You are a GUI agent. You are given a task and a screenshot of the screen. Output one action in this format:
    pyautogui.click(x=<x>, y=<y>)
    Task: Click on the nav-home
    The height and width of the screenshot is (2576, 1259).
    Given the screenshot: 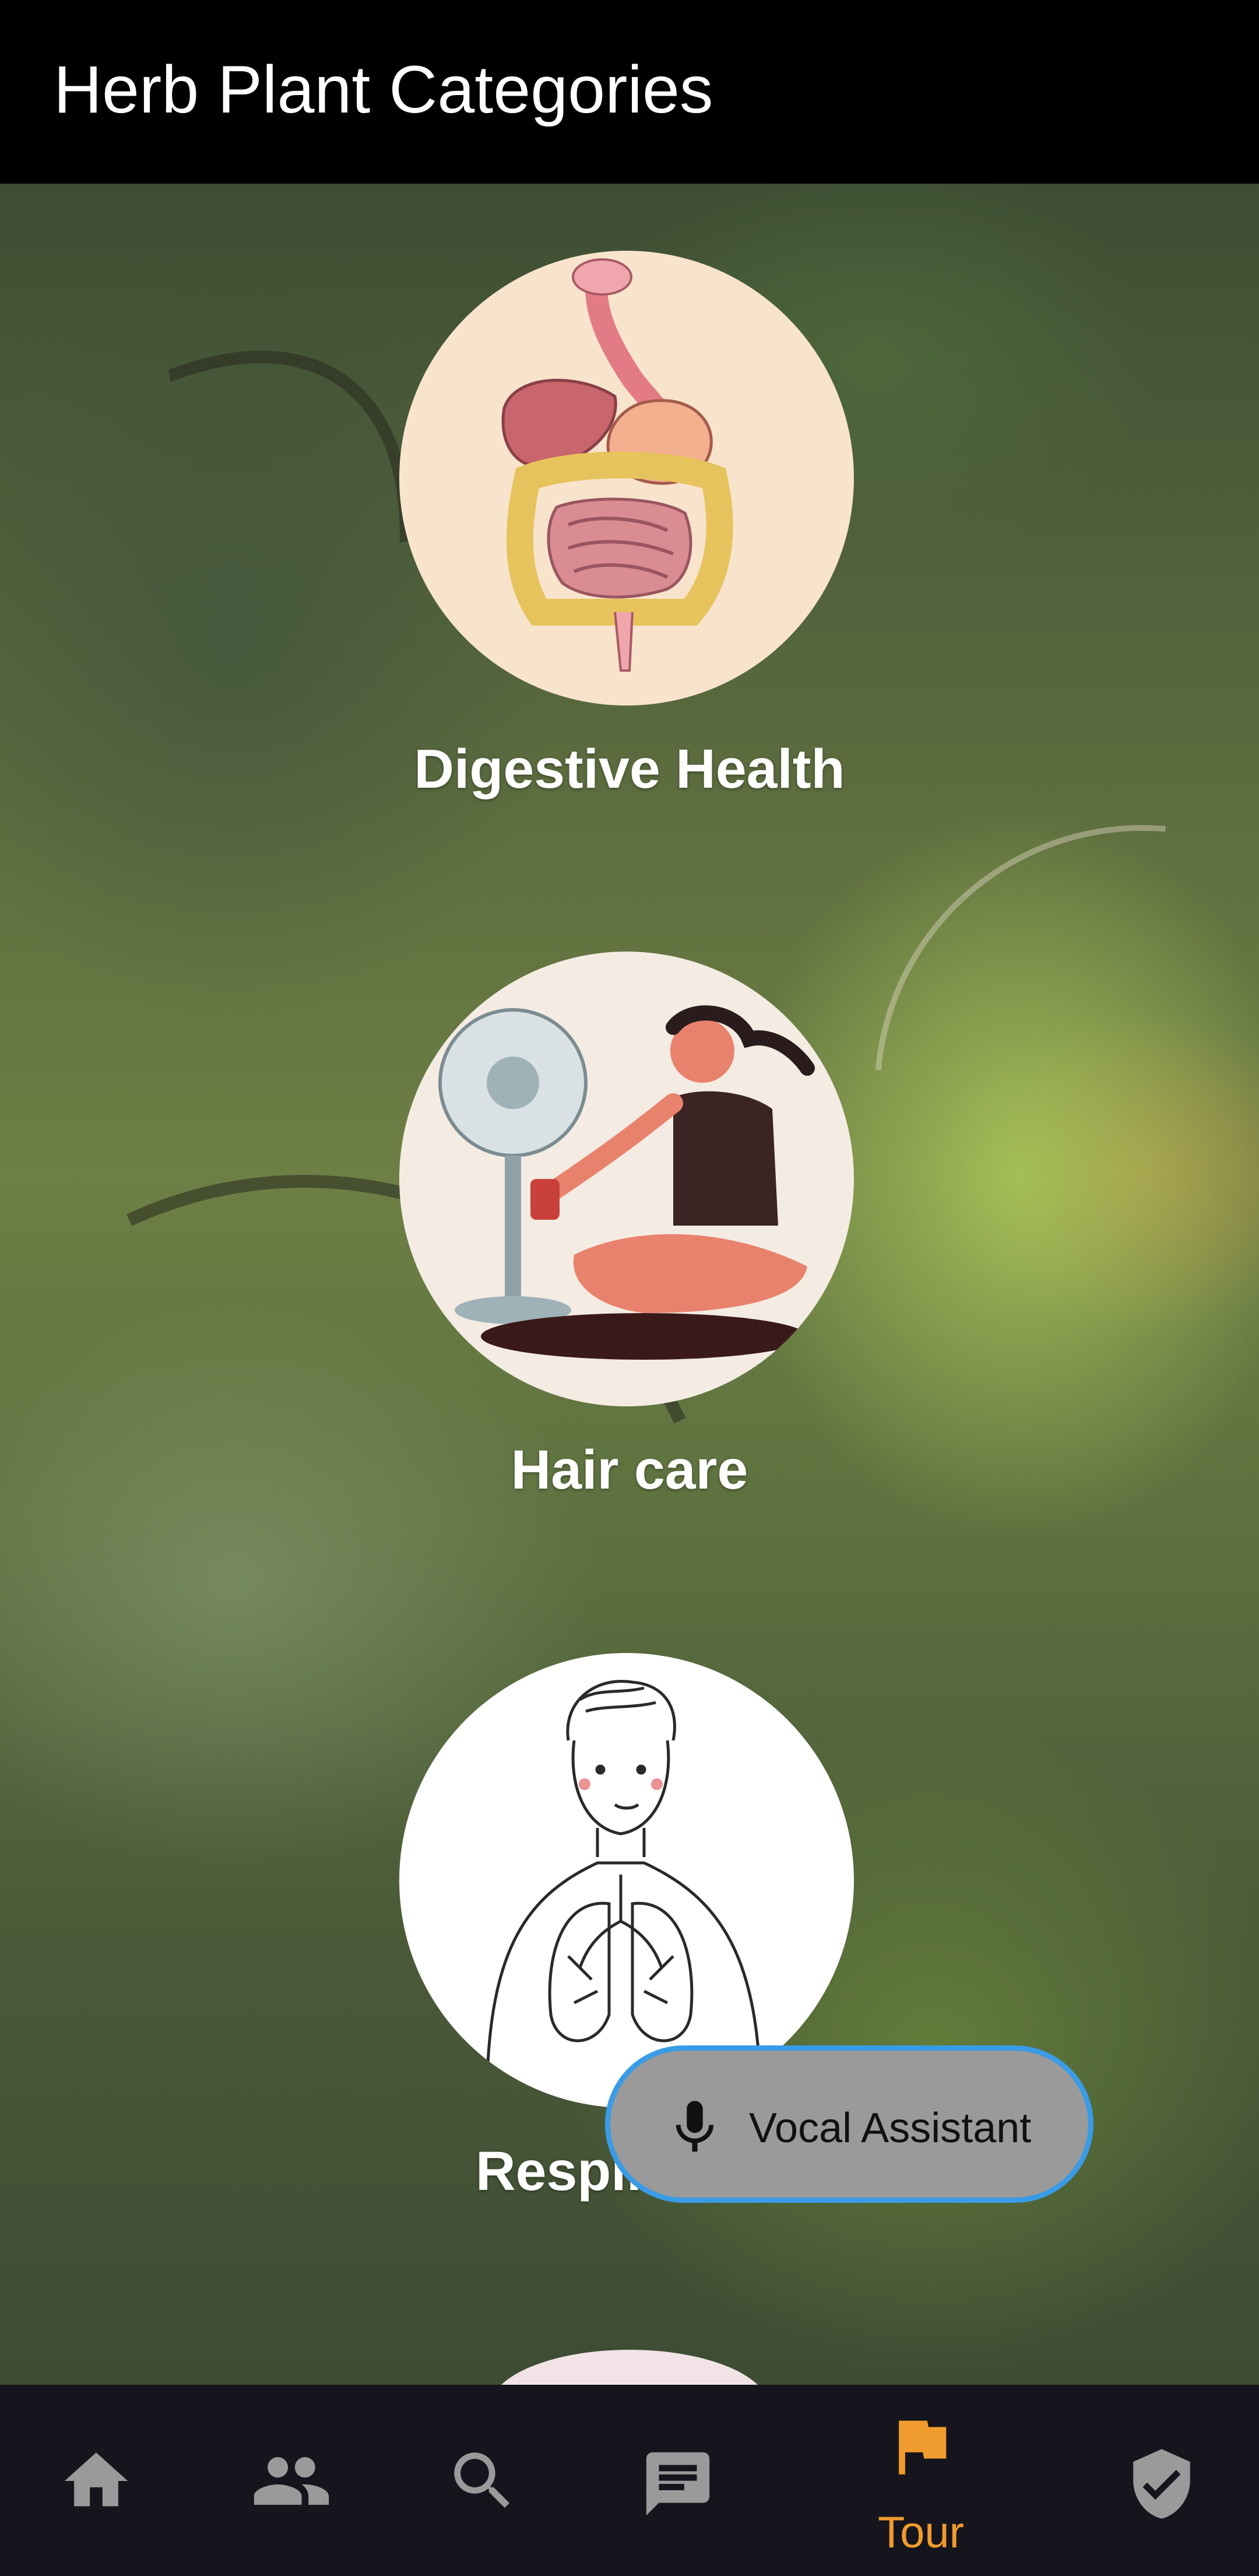 What is the action you would take?
    pyautogui.click(x=96, y=2480)
    